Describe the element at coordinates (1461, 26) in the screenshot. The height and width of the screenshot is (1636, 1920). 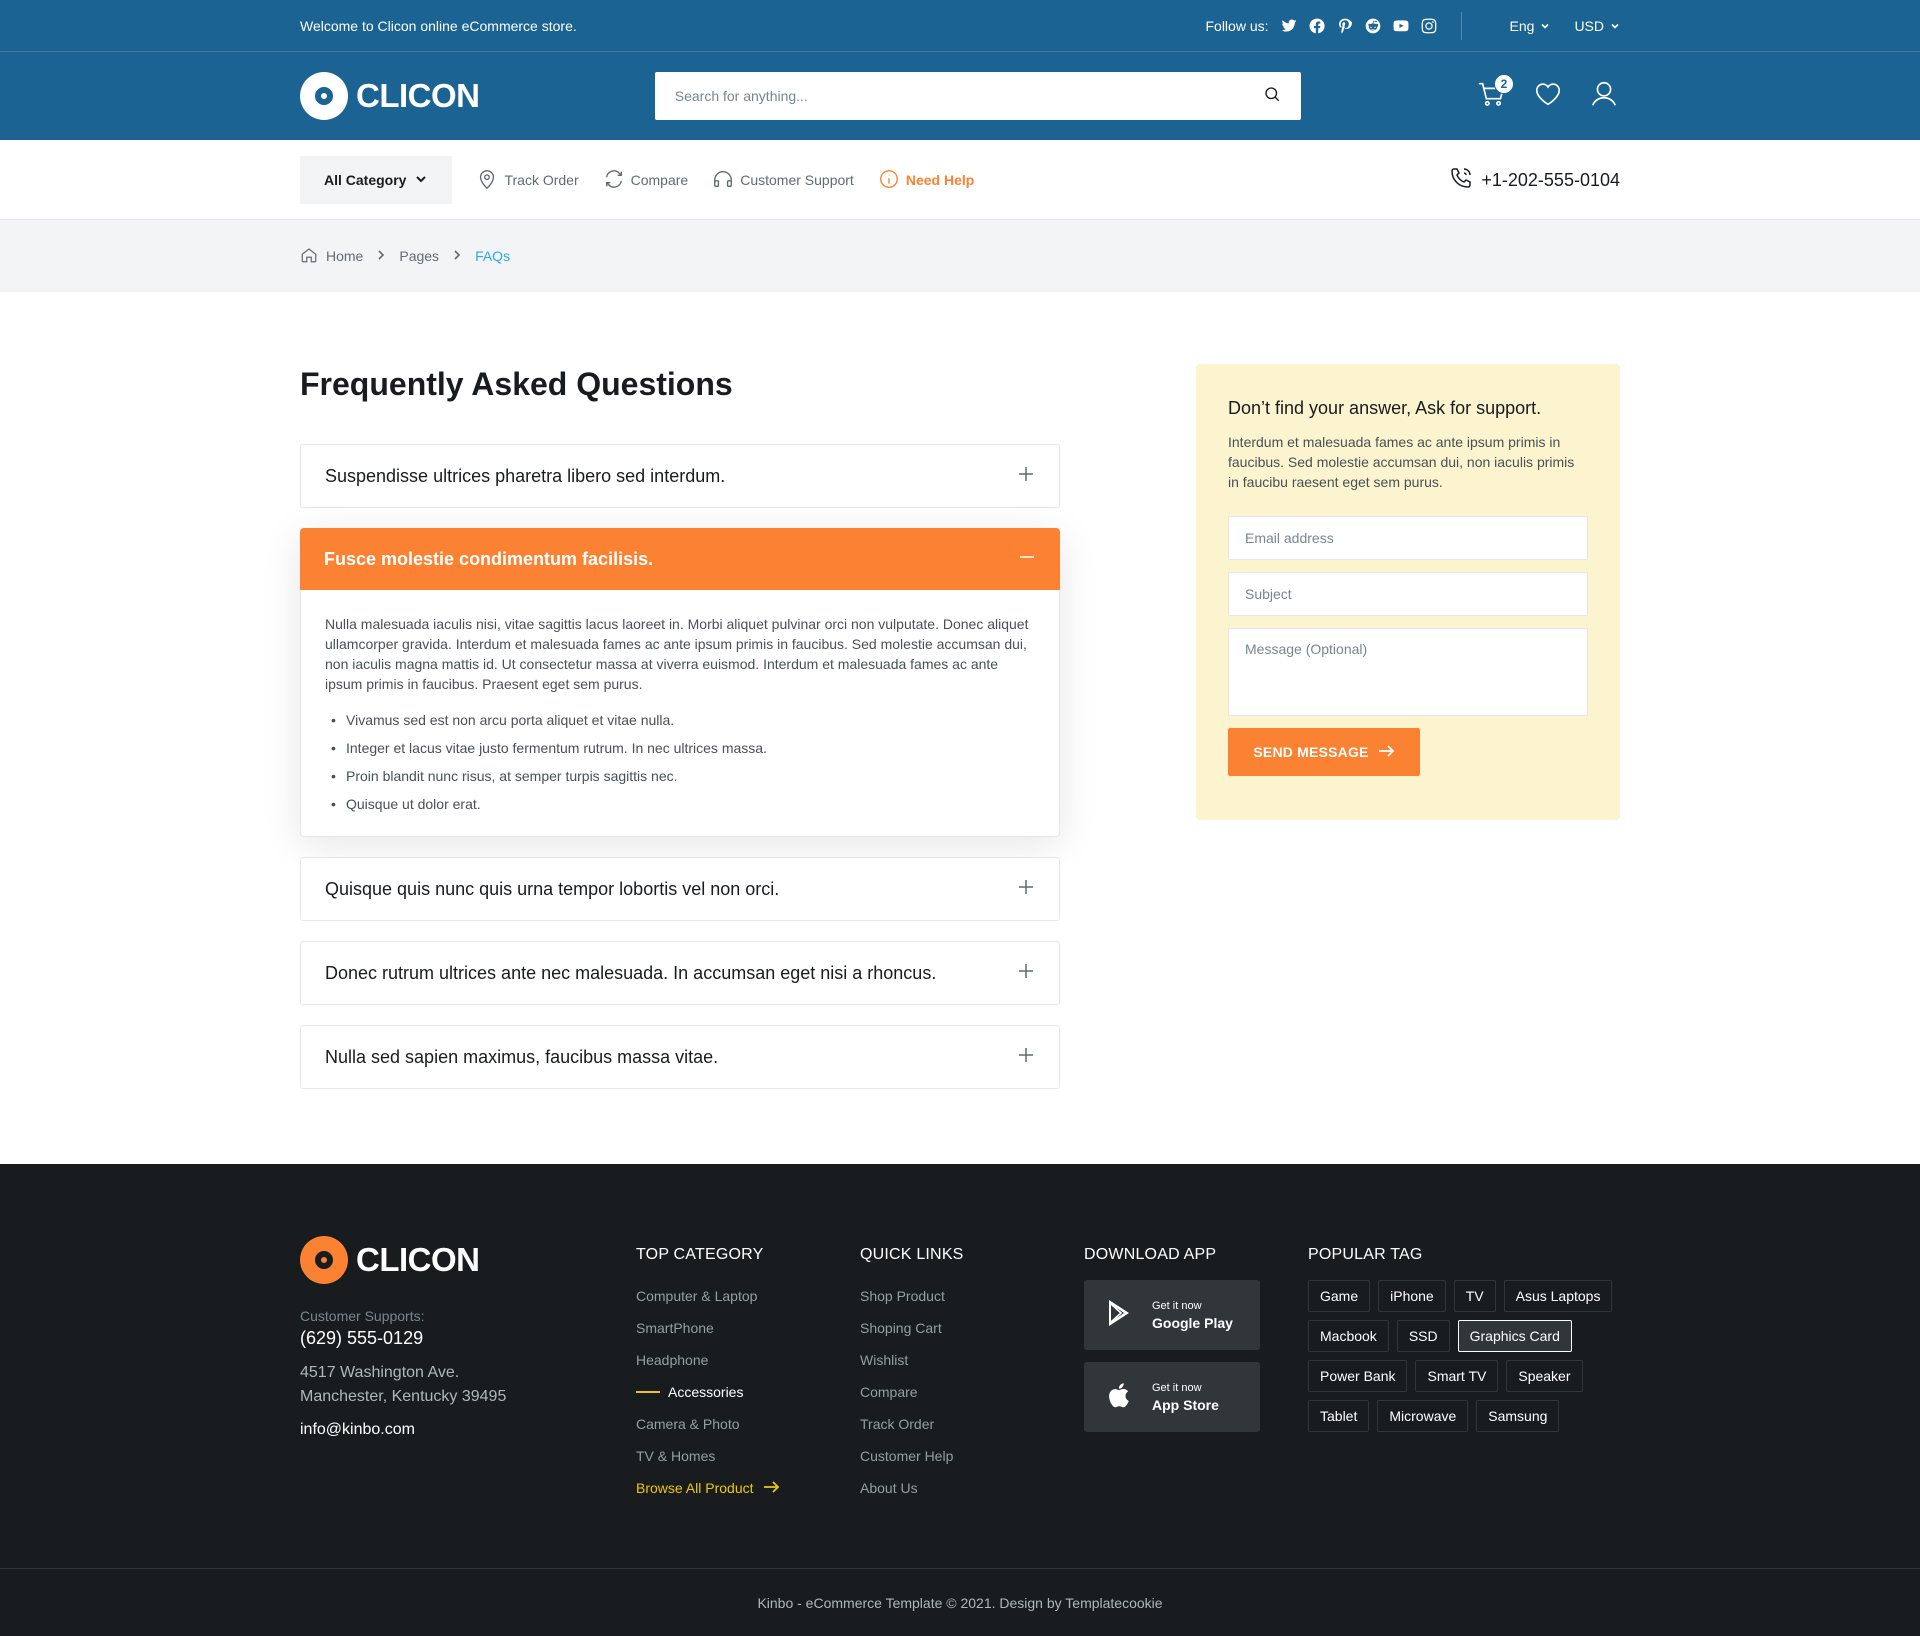
I see `divider` at that location.